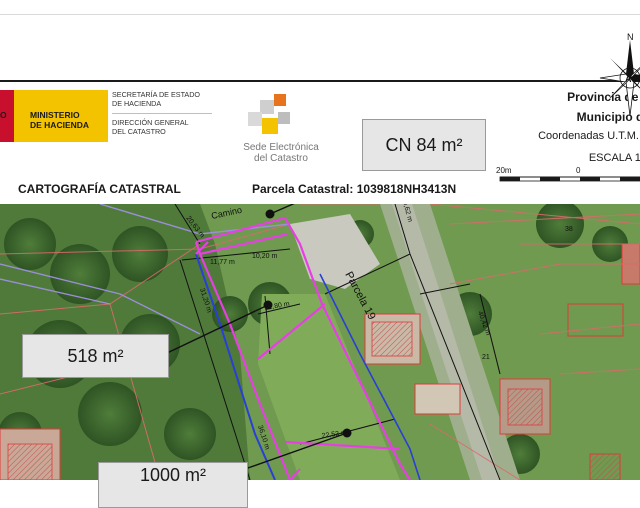  Describe the element at coordinates (173, 485) in the screenshot. I see `callout-1000: 1000 m²` at that location.